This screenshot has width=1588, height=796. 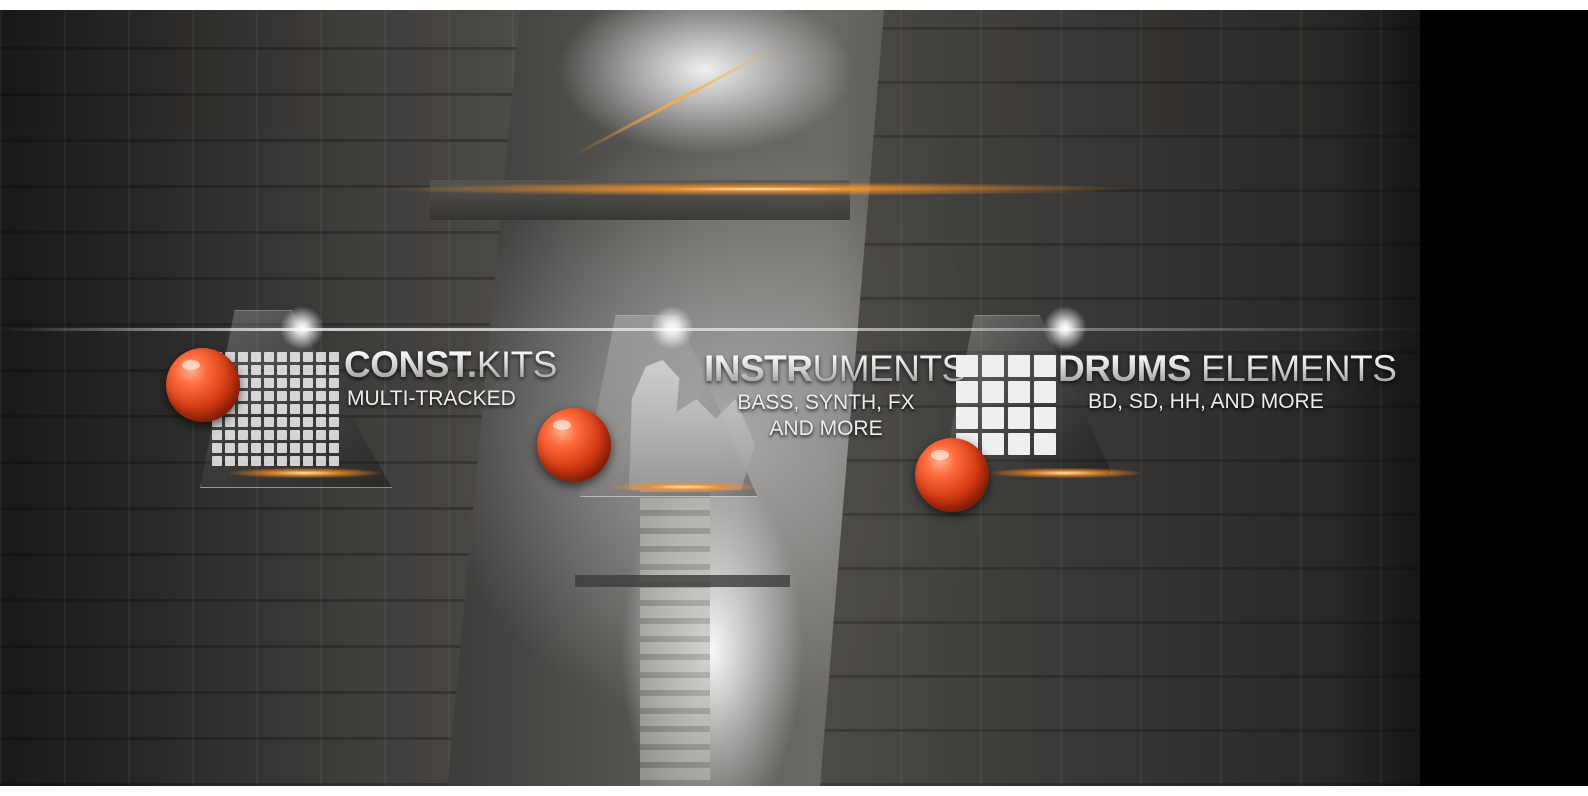 I want to click on drums-elements-subtitle: BD, SD, HH, AND MORE, so click(x=1206, y=401).